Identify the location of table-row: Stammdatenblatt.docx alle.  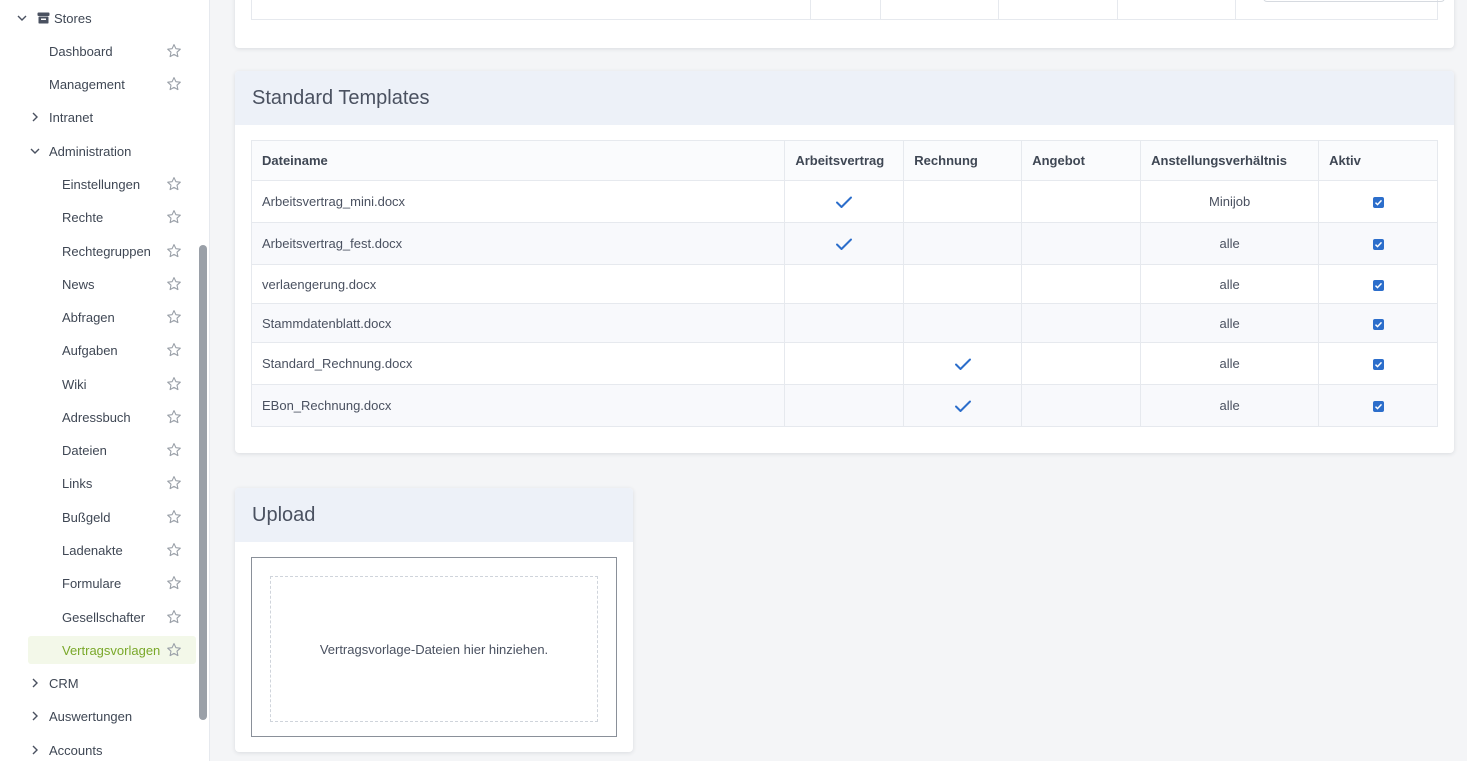
(844, 323).